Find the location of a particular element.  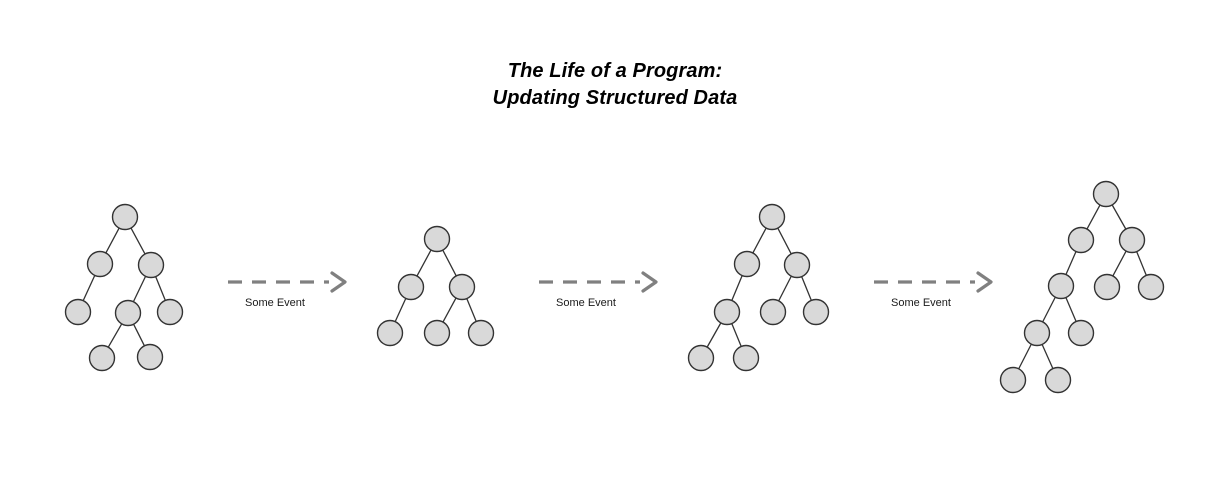

transition-2: Some Event is located at coordinates (598, 290).